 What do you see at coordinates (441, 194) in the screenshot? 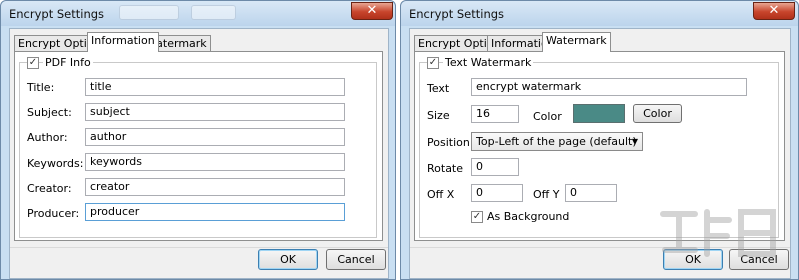
I see `offset-x-label: Off X` at bounding box center [441, 194].